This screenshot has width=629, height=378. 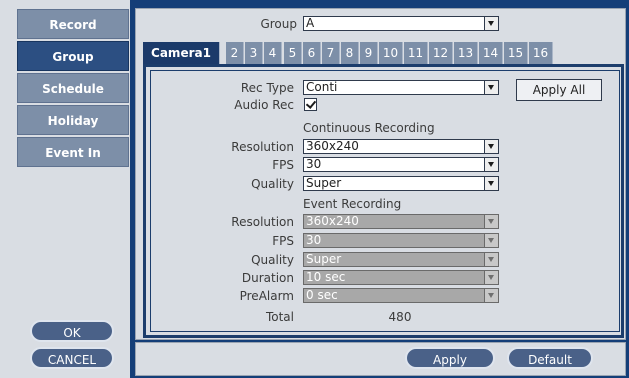 I want to click on total-label: Total, so click(x=279, y=317).